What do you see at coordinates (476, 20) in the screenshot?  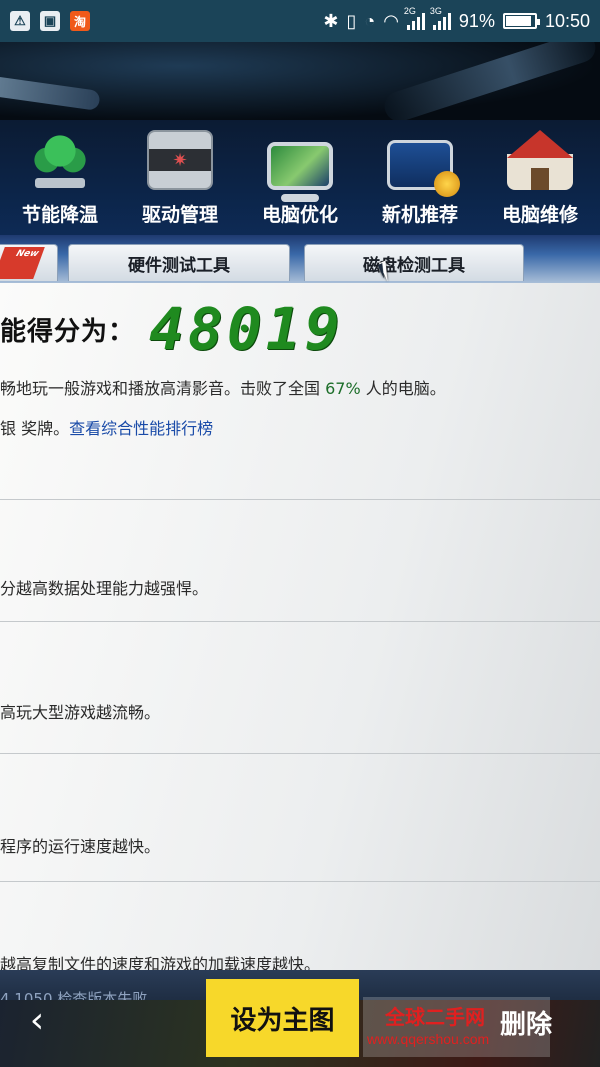 I see `battery-percent: 91%` at bounding box center [476, 20].